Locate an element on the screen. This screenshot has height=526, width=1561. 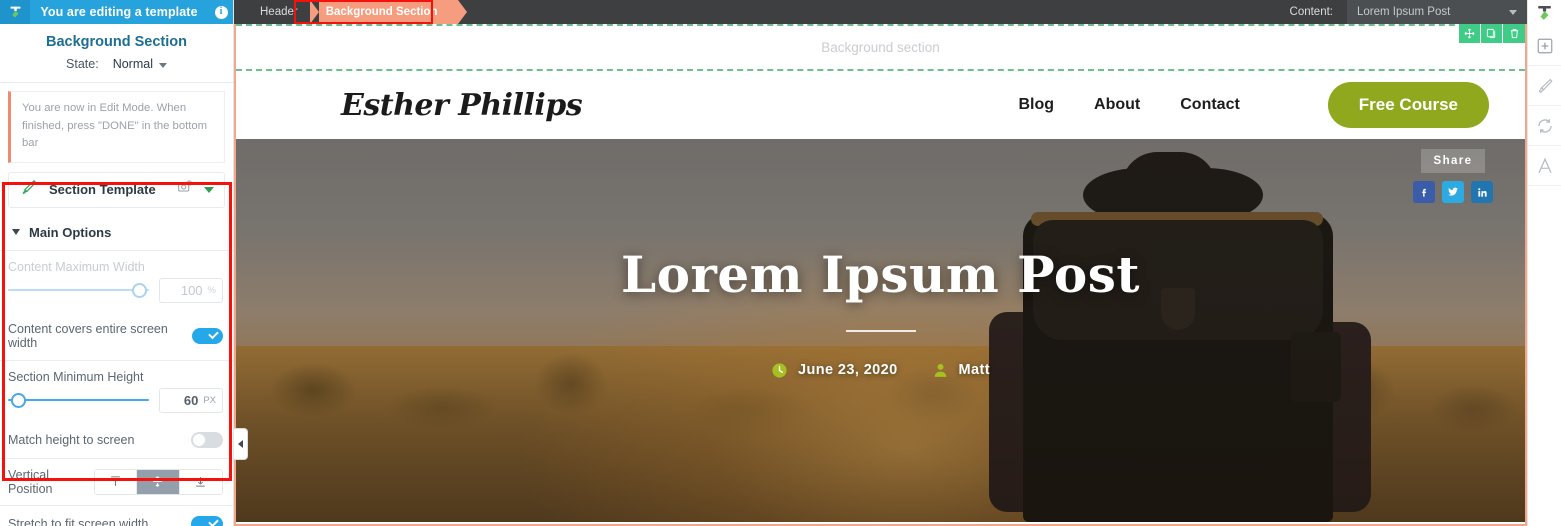
element-toolbar is located at coordinates (1492, 33).